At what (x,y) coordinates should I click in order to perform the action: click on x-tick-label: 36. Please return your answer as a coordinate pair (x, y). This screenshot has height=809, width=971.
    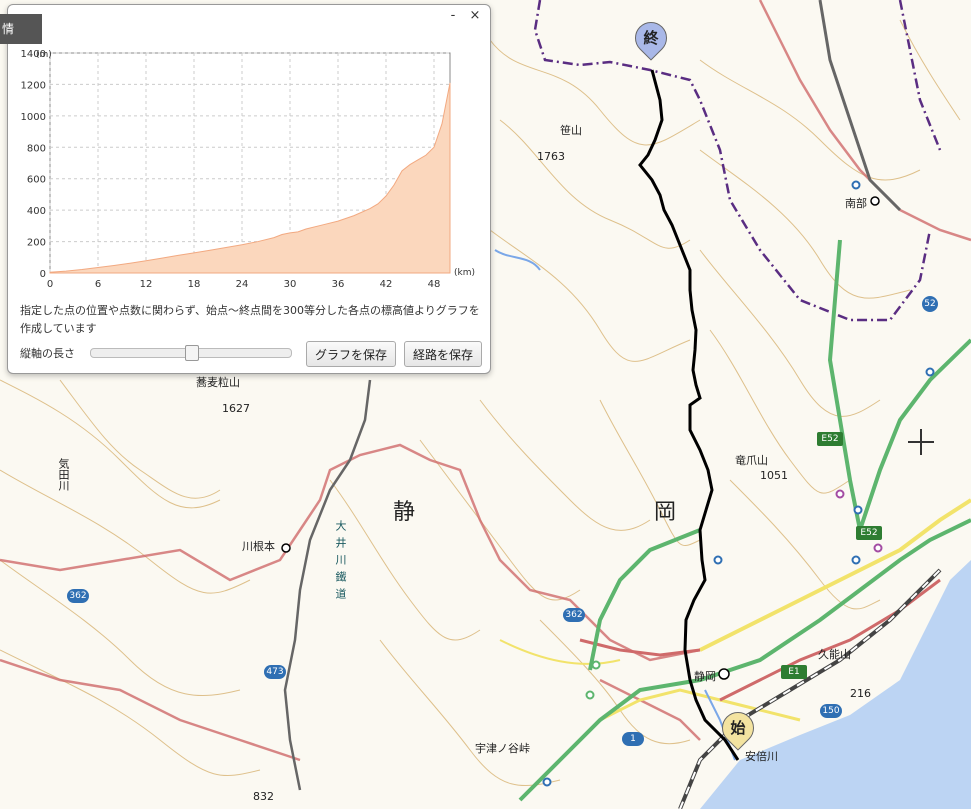
    Looking at the image, I should click on (338, 284).